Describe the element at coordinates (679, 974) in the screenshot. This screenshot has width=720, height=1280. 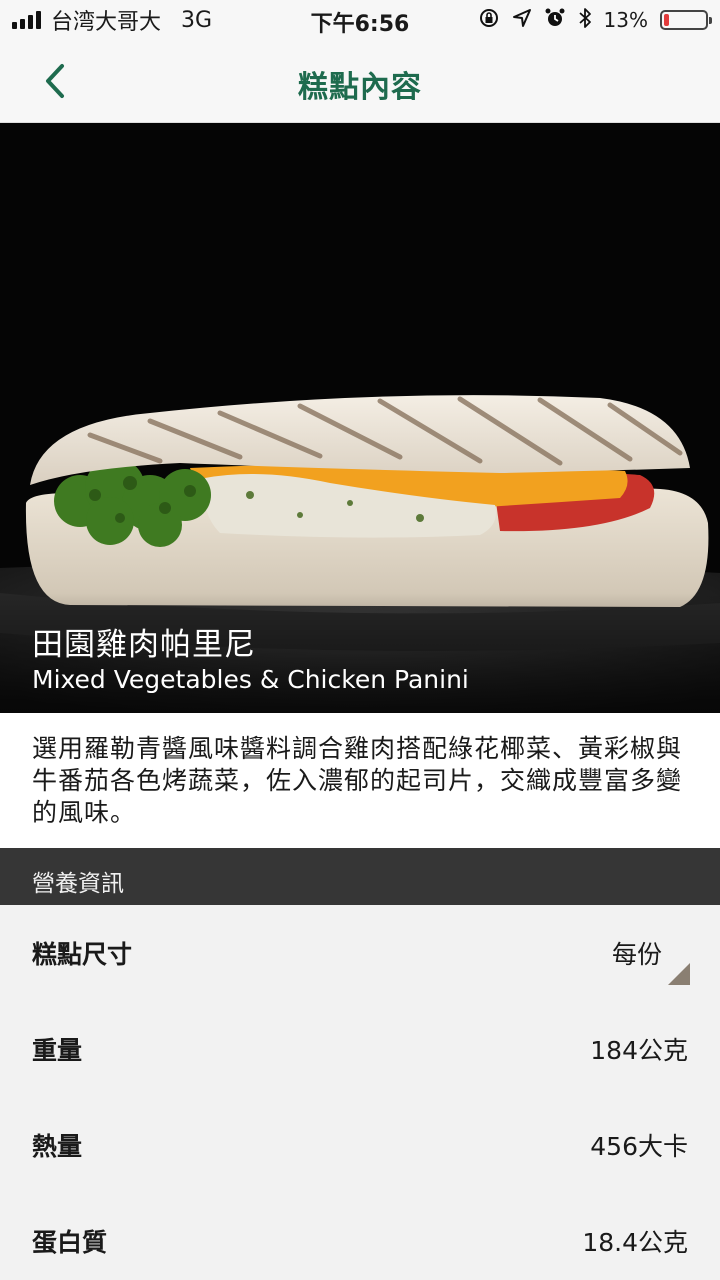
I see `dropdown-corner-icon` at that location.